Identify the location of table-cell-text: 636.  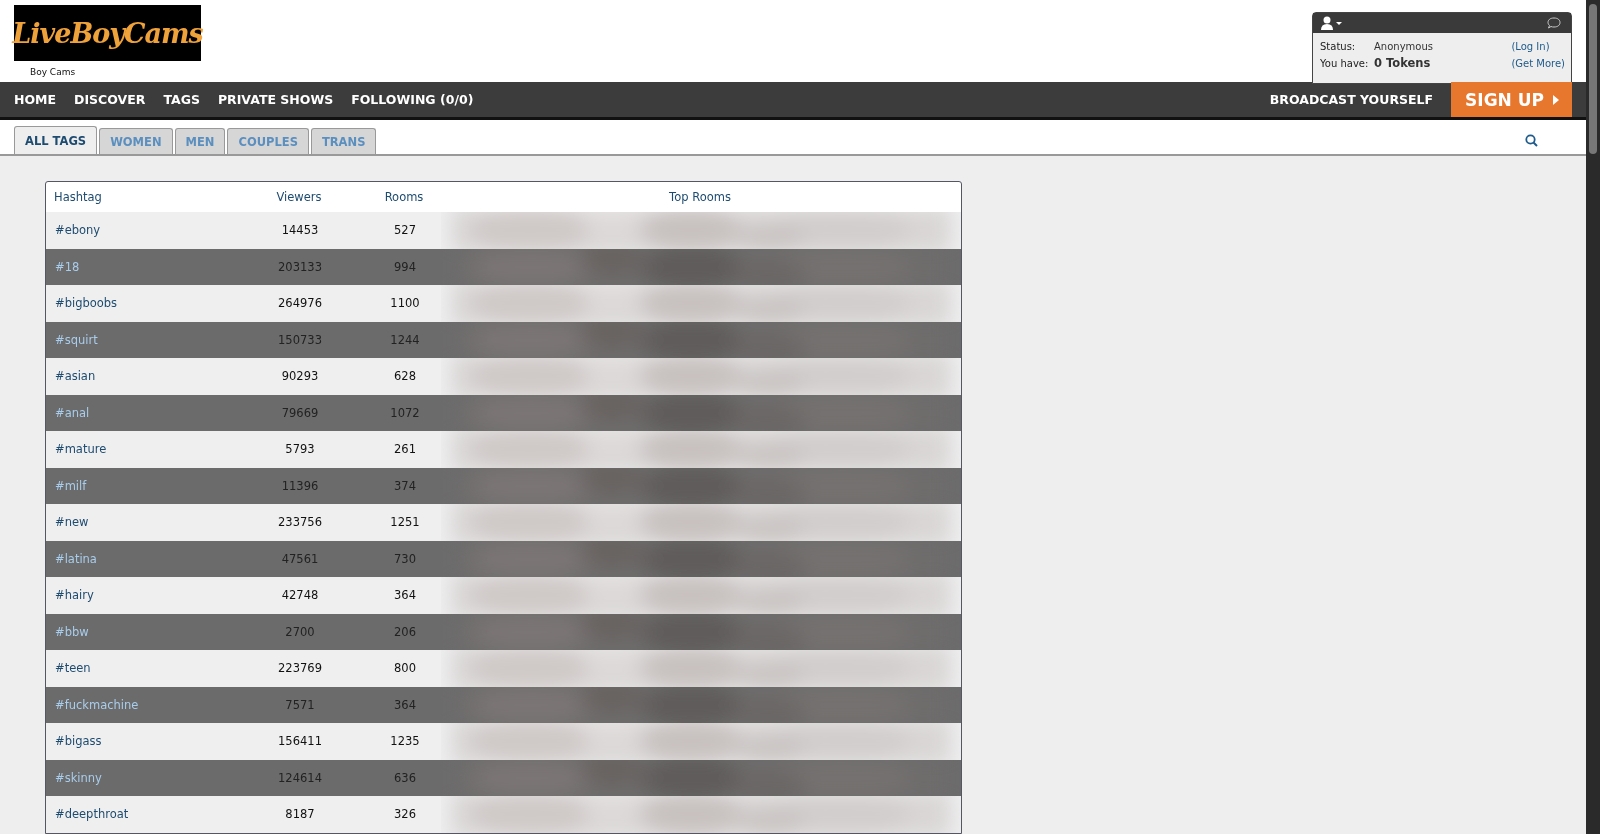
(405, 777).